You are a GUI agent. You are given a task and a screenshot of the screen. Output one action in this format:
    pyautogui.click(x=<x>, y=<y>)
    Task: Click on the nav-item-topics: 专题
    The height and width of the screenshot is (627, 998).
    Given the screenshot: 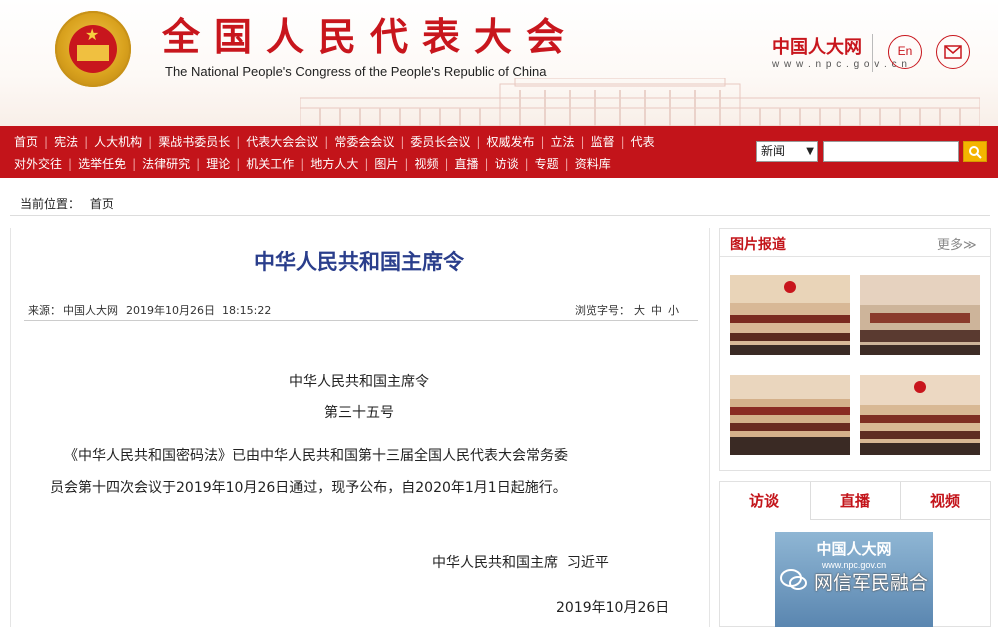 What is the action you would take?
    pyautogui.click(x=547, y=164)
    